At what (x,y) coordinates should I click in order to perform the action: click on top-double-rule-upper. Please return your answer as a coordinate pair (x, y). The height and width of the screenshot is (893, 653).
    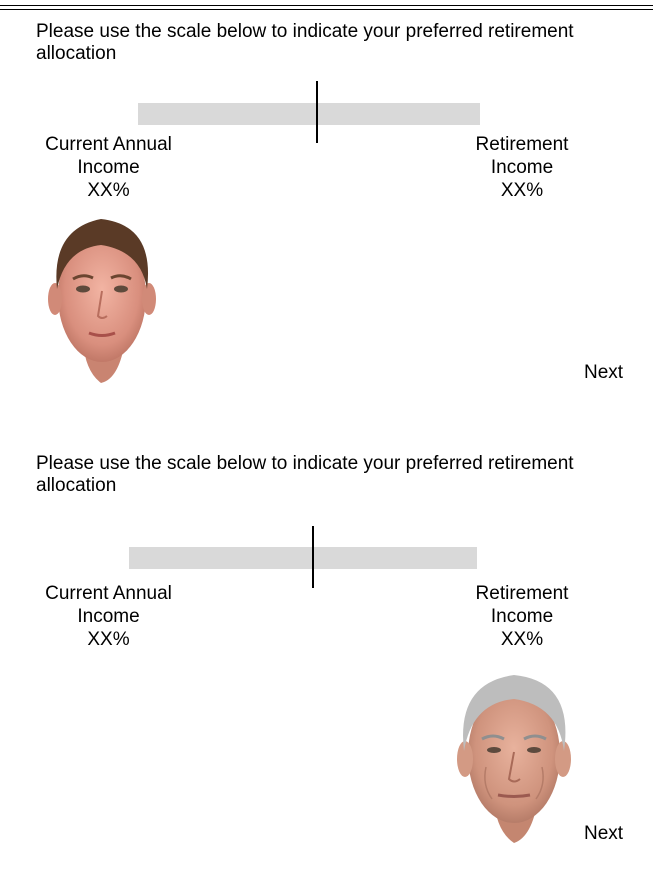
    Looking at the image, I should click on (326, 5).